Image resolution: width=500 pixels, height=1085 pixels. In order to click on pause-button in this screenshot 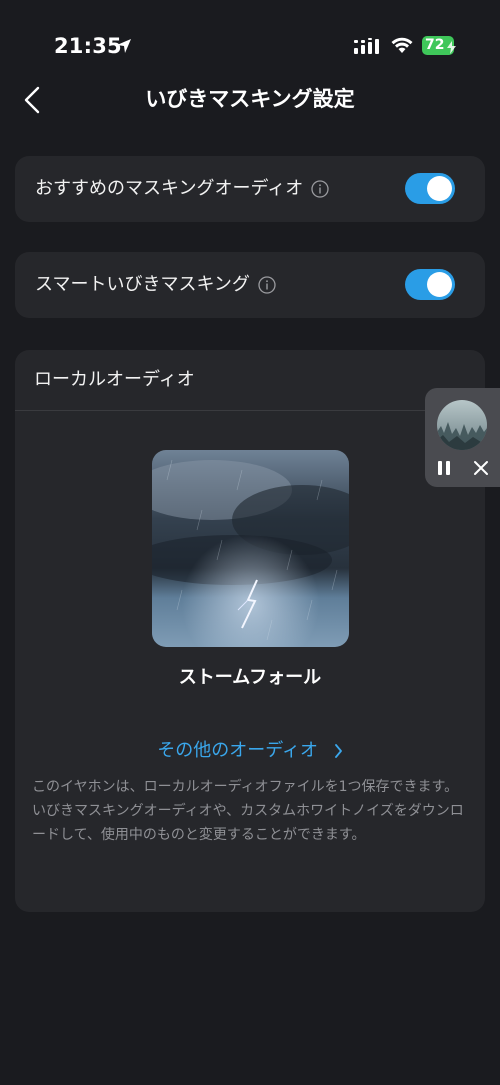, I will do `click(444, 468)`.